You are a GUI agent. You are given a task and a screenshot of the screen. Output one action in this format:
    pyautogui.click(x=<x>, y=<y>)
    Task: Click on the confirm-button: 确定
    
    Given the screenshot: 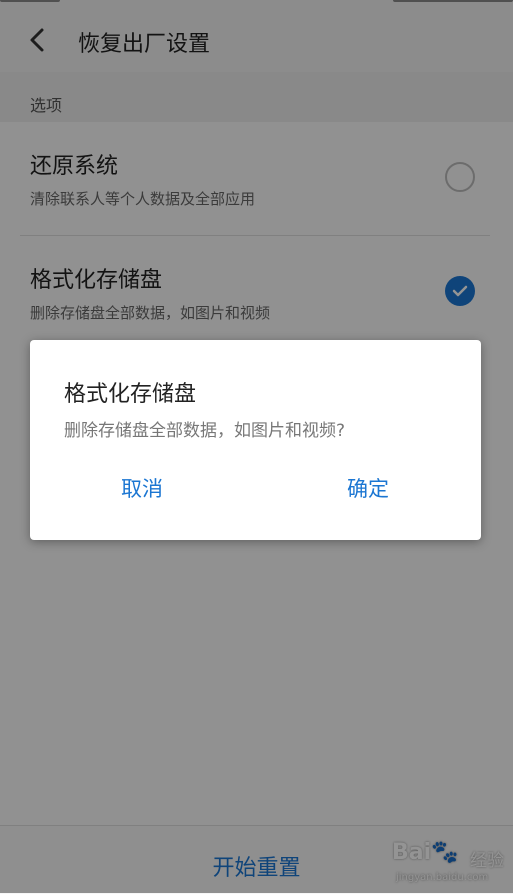 What is the action you would take?
    pyautogui.click(x=368, y=488)
    